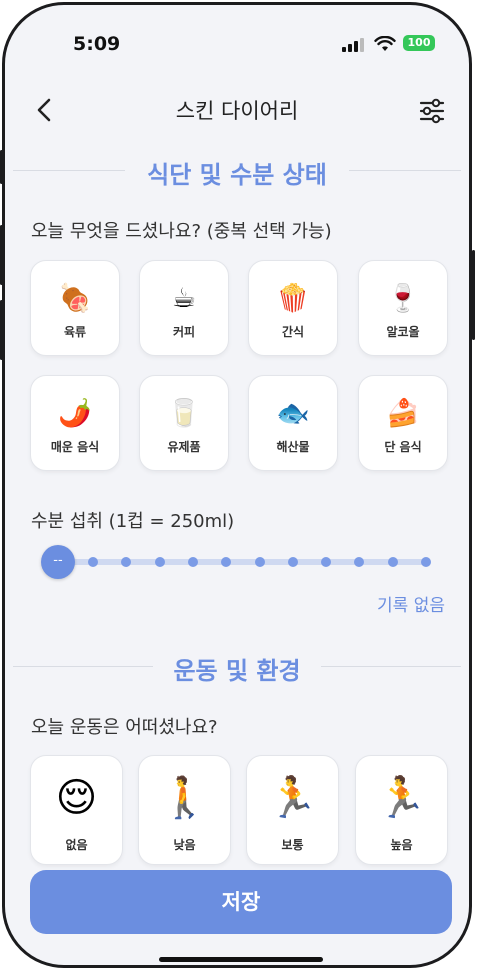 The width and height of the screenshot is (478, 974). What do you see at coordinates (124, 727) in the screenshot?
I see `exercise-question: 오늘 운동은 어떠셨나요?` at bounding box center [124, 727].